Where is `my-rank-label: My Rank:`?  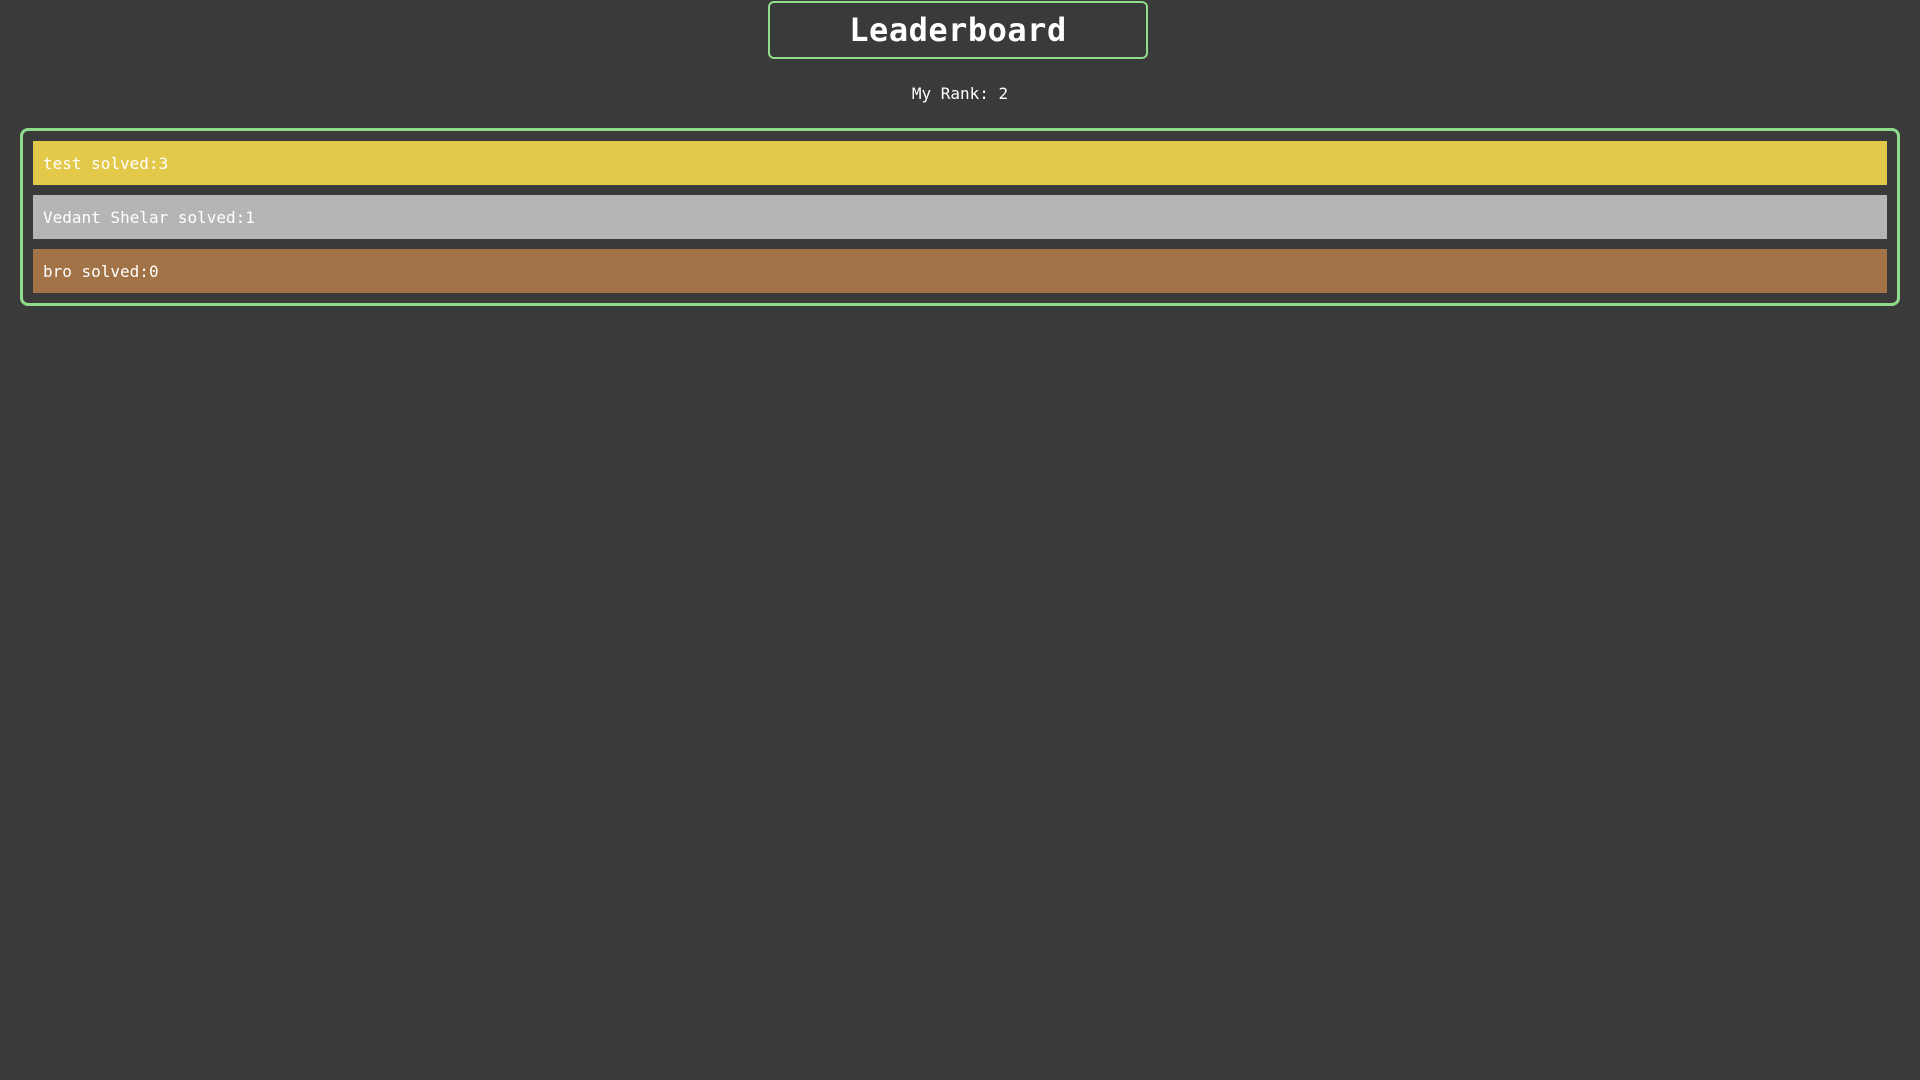 my-rank-label: My Rank: is located at coordinates (950, 93).